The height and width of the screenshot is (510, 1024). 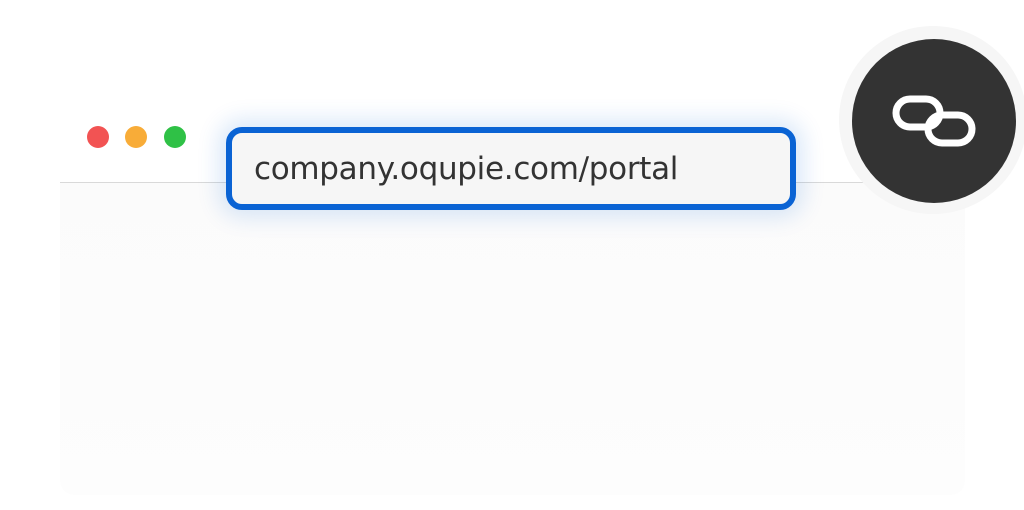 I want to click on address-bar: company.oqupie.com/portal, so click(x=511, y=168).